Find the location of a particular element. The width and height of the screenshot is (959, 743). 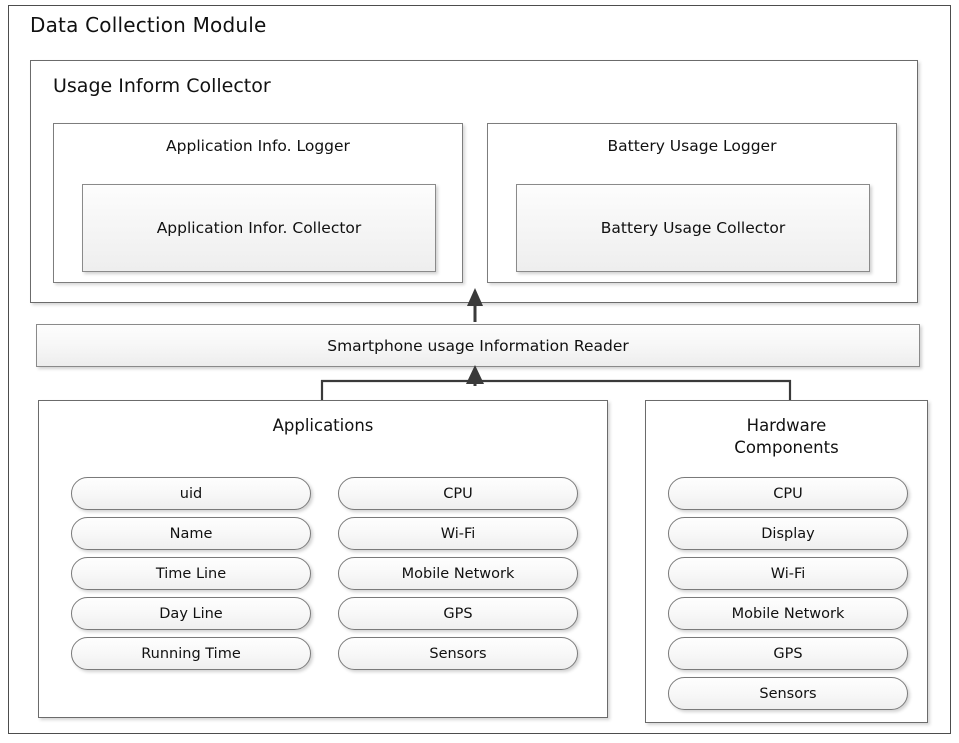

hardware-pill-wifi: Wi-Fi is located at coordinates (788, 573).